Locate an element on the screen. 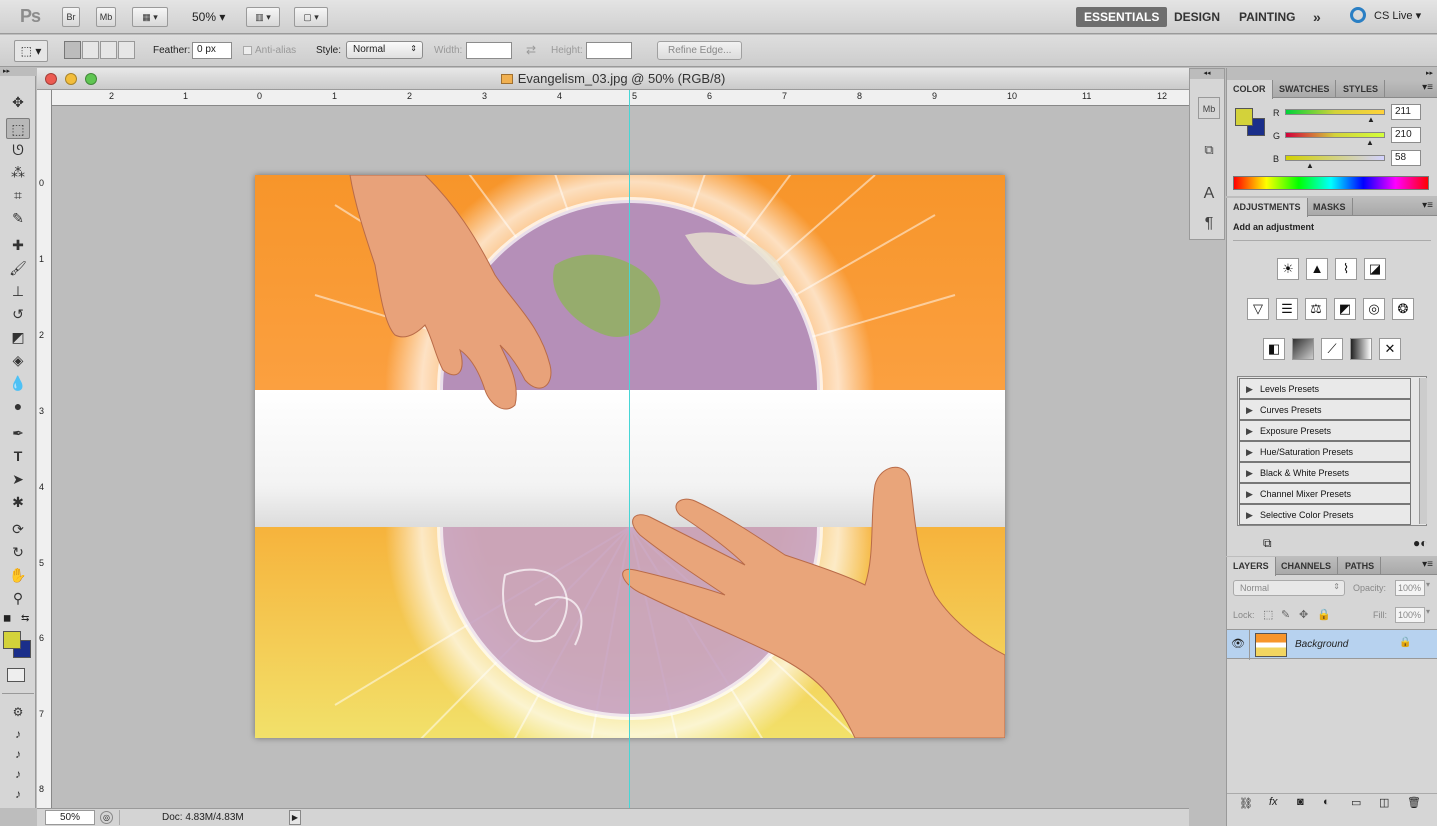 Image resolution: width=1437 pixels, height=826 pixels. default-colors-icon: ◼ is located at coordinates (7, 618).